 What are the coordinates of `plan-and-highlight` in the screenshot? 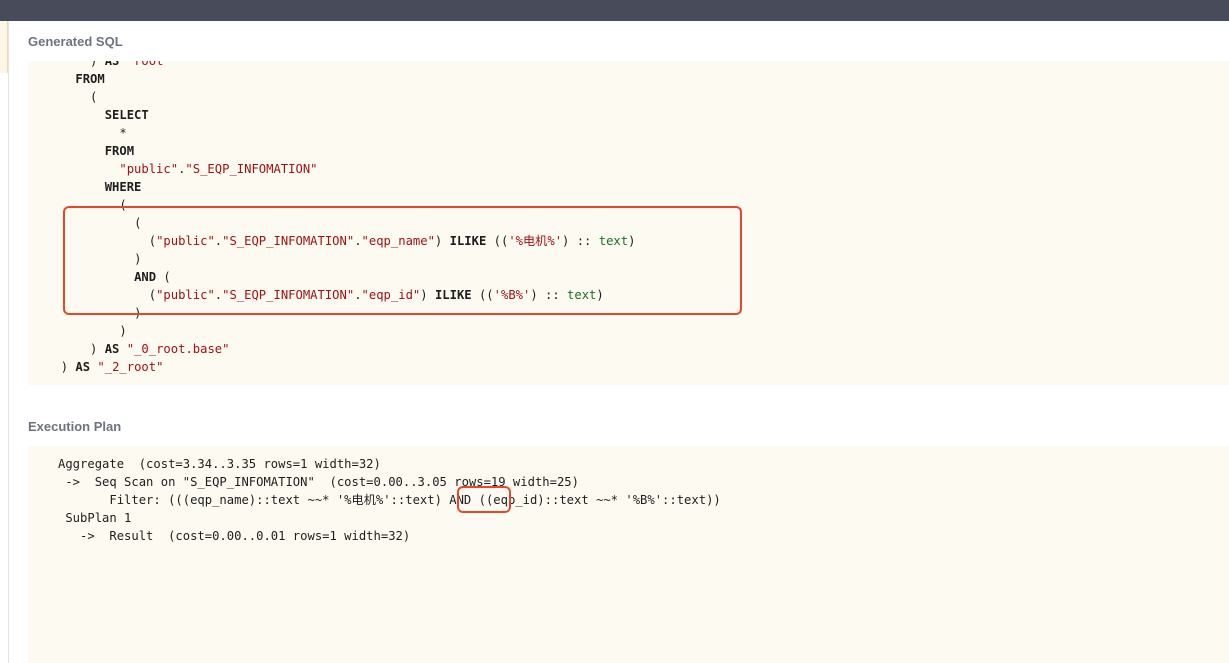 It's located at (484, 499).